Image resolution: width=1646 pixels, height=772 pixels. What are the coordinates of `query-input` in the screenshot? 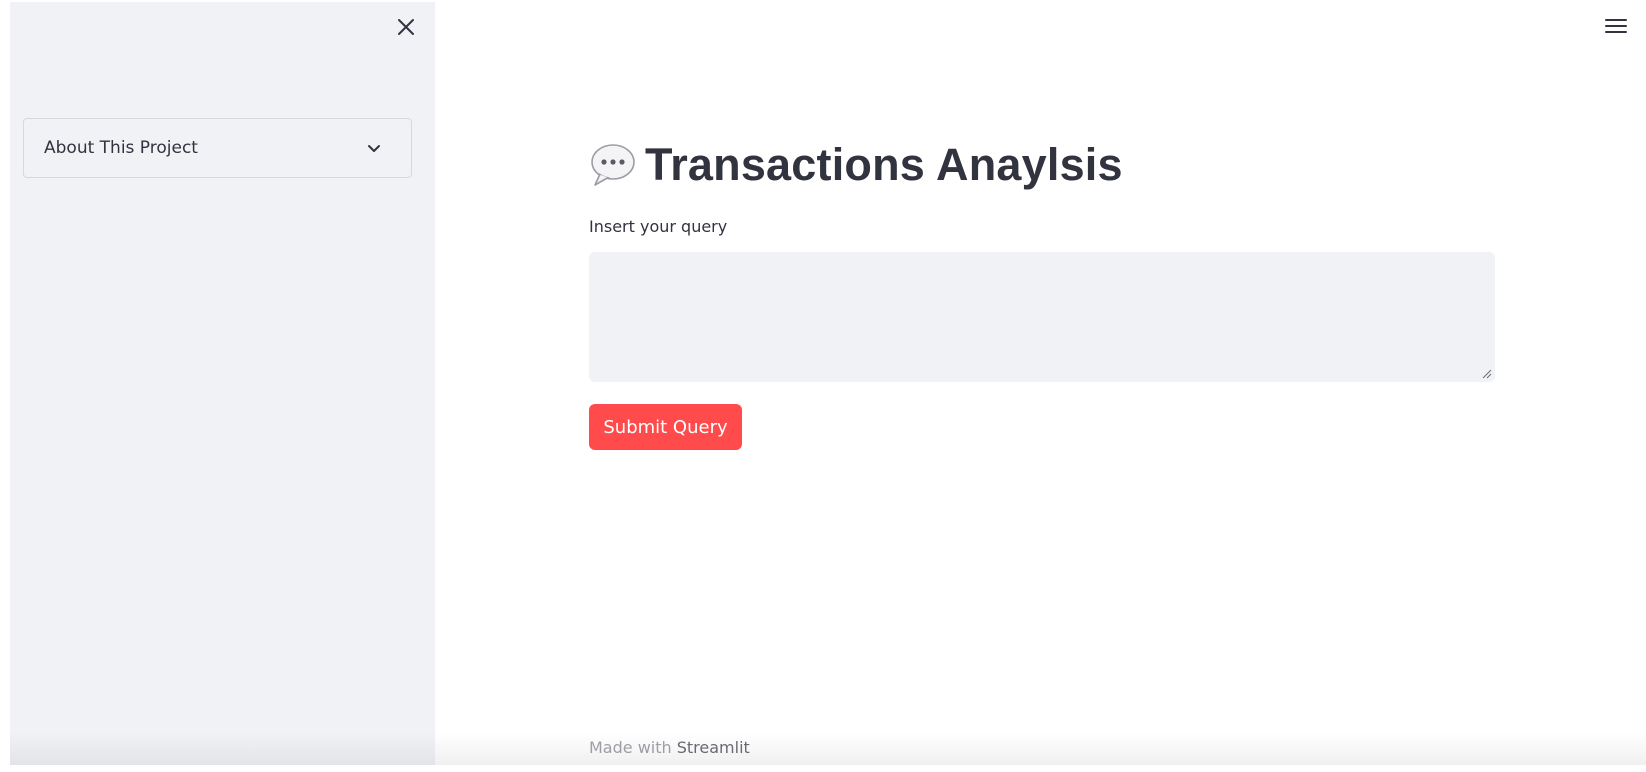 It's located at (1042, 317).